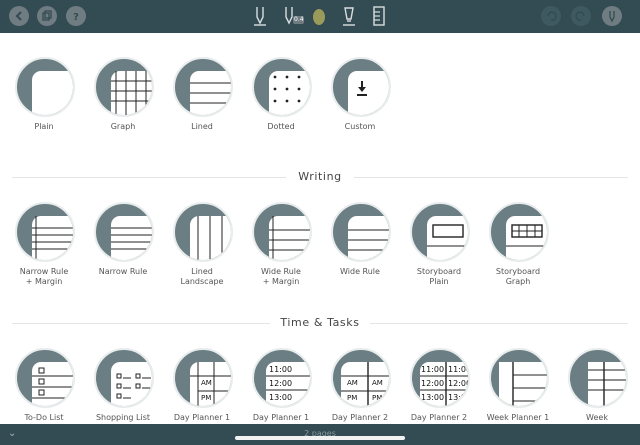 This screenshot has width=640, height=445. Describe the element at coordinates (123, 126) in the screenshot. I see `template-label: Graph` at that location.